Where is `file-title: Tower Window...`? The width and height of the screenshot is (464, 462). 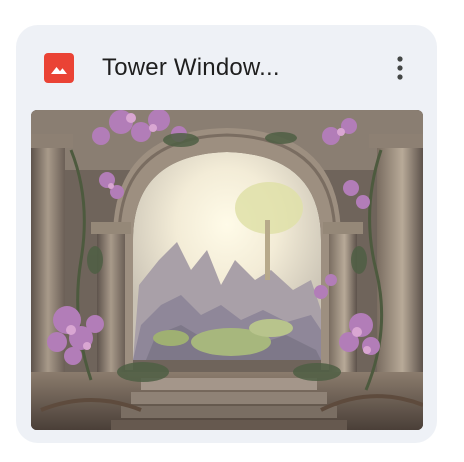 file-title: Tower Window... is located at coordinates (237, 68).